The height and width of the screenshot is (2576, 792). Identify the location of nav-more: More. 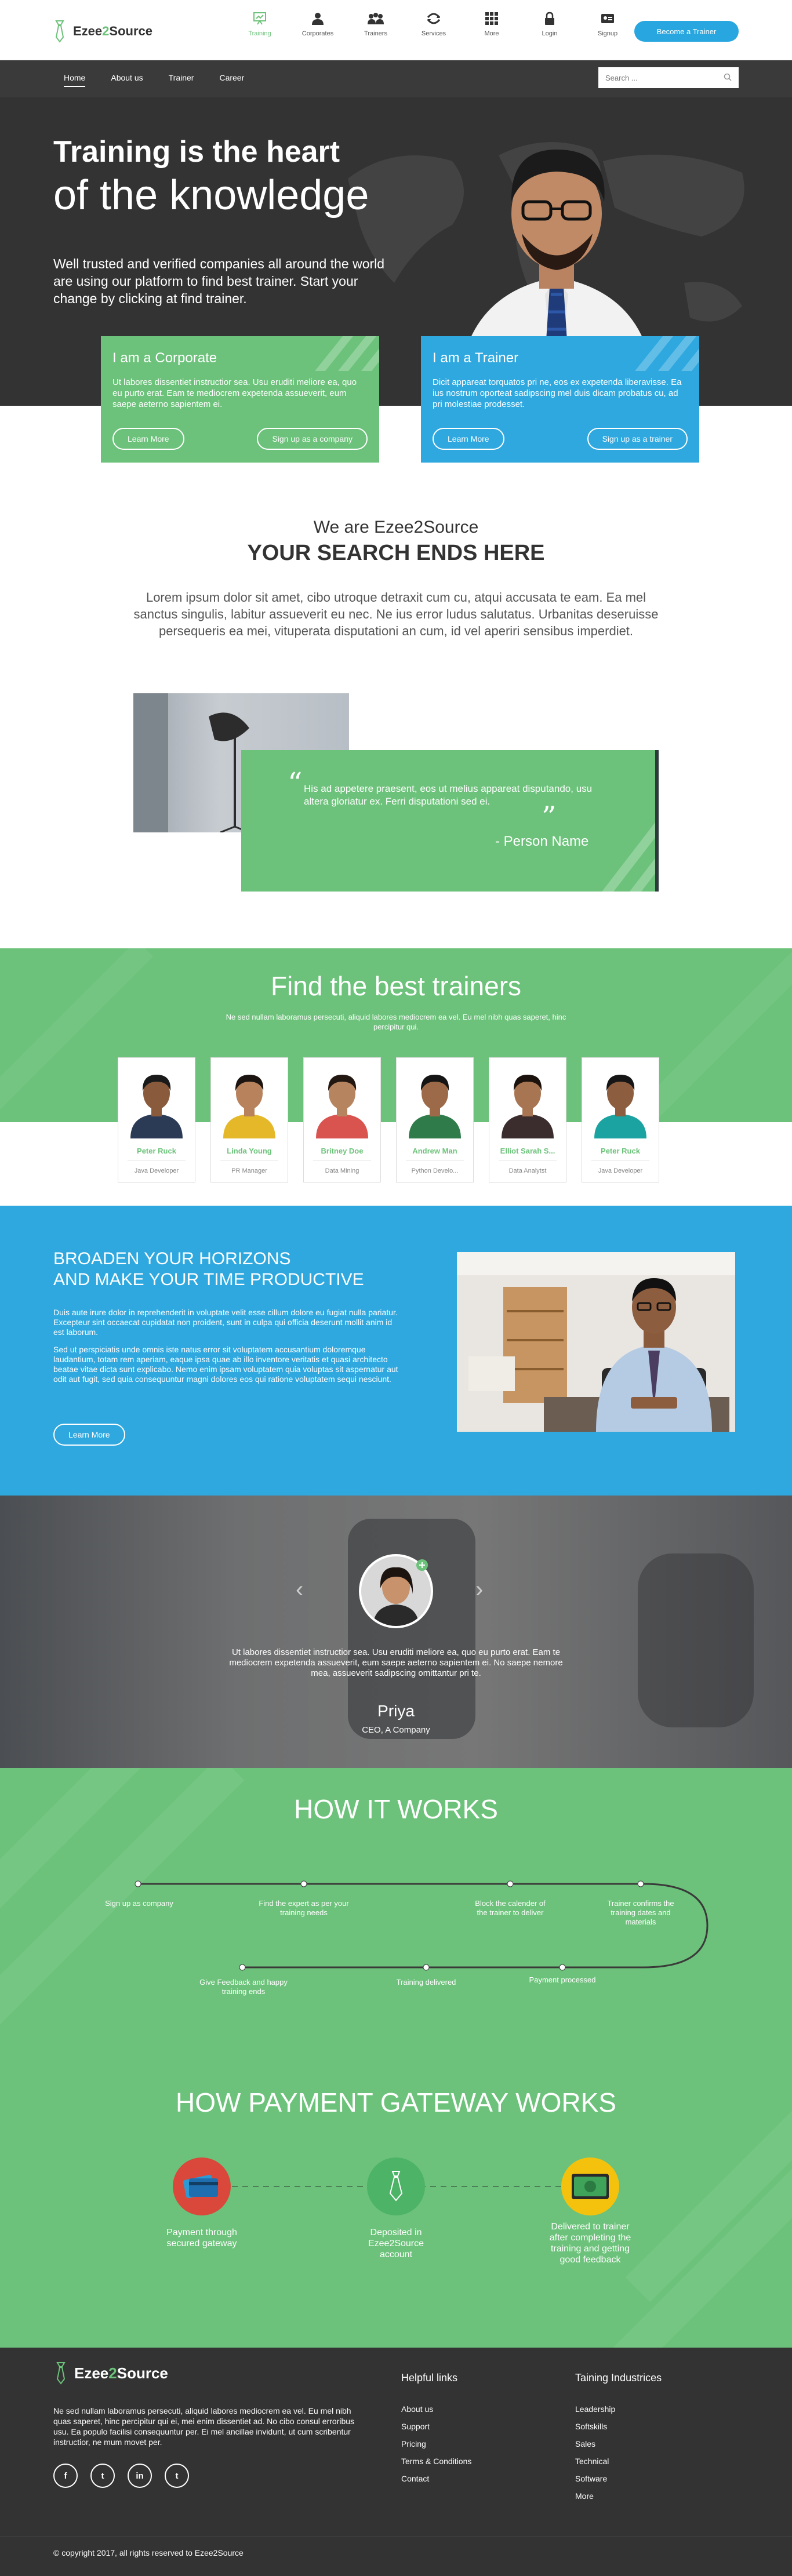
(492, 24).